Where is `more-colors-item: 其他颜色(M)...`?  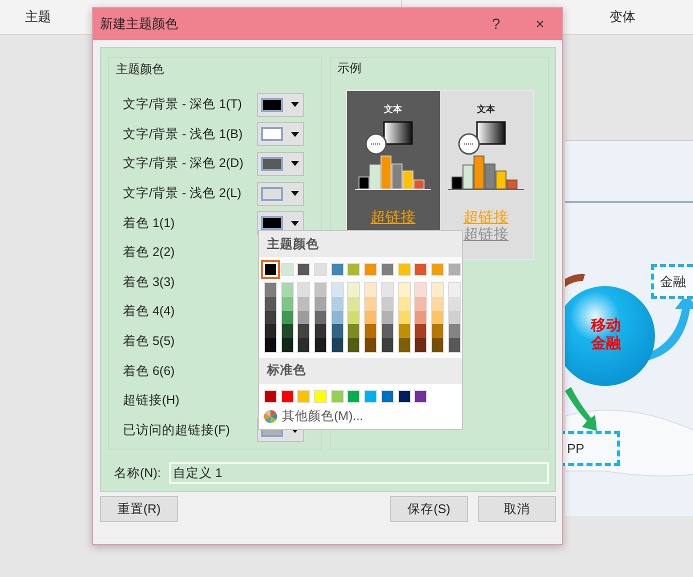
more-colors-item: 其他颜色(M)... is located at coordinates (311, 417).